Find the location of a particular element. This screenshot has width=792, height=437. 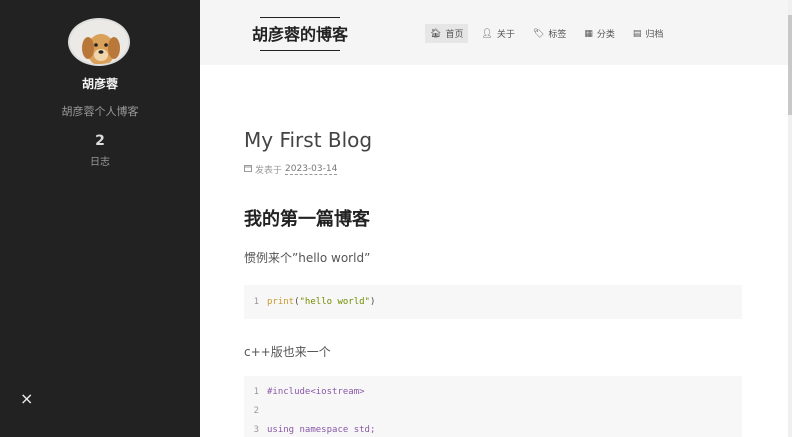

nav-archives: ▤ 归档 is located at coordinates (648, 33).